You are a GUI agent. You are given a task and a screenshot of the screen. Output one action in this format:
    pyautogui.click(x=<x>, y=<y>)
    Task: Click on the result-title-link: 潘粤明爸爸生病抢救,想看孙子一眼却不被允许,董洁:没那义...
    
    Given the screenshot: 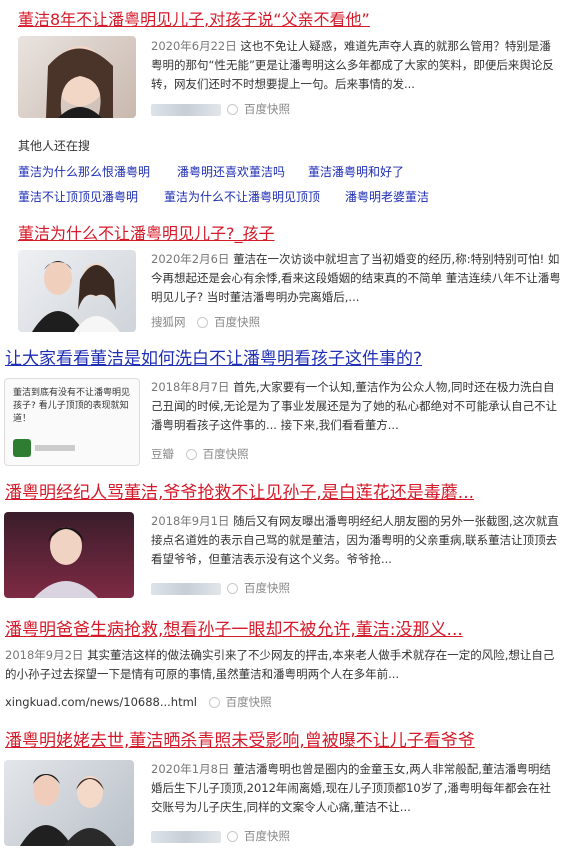 What is the action you would take?
    pyautogui.click(x=287, y=630)
    